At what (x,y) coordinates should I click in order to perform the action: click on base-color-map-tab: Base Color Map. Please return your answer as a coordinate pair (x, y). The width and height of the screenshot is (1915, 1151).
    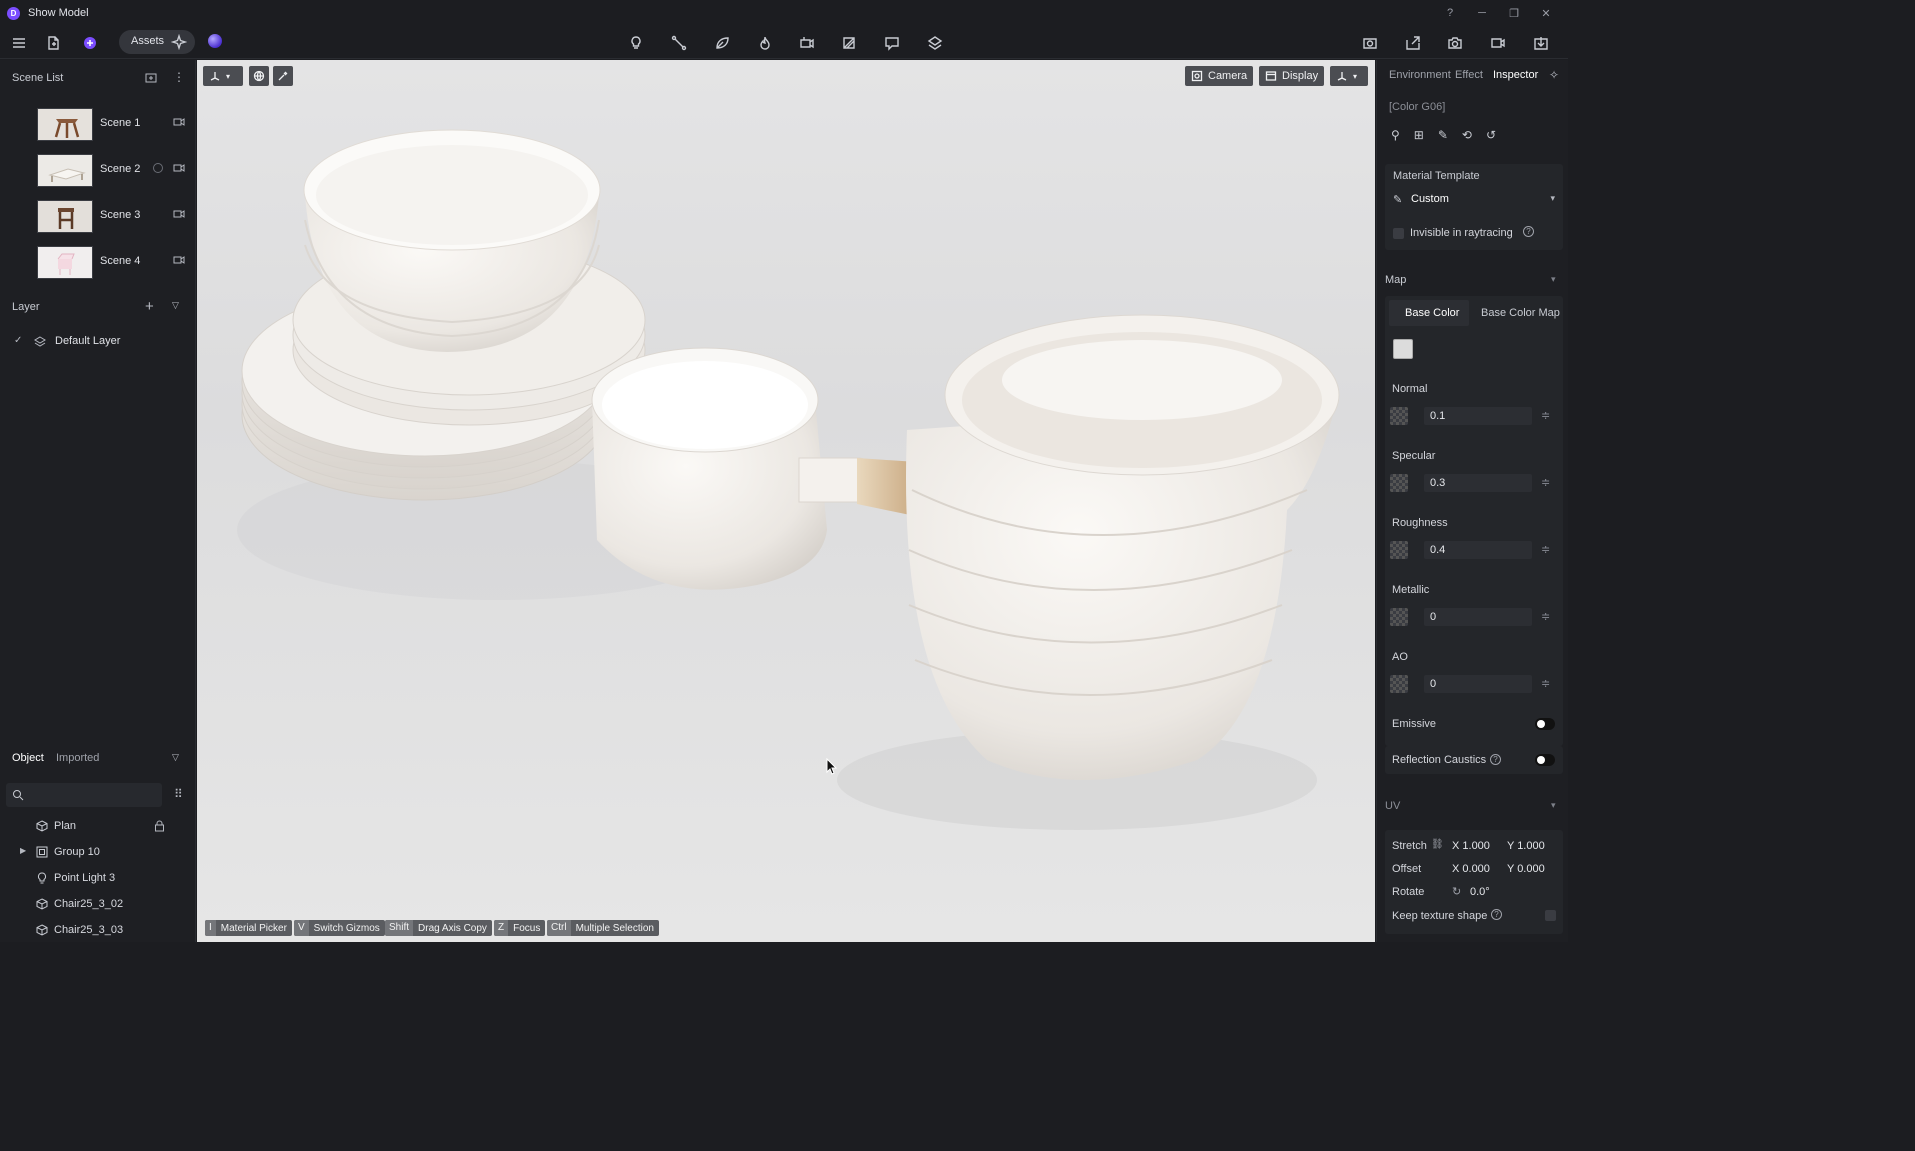
    Looking at the image, I should click on (1520, 313).